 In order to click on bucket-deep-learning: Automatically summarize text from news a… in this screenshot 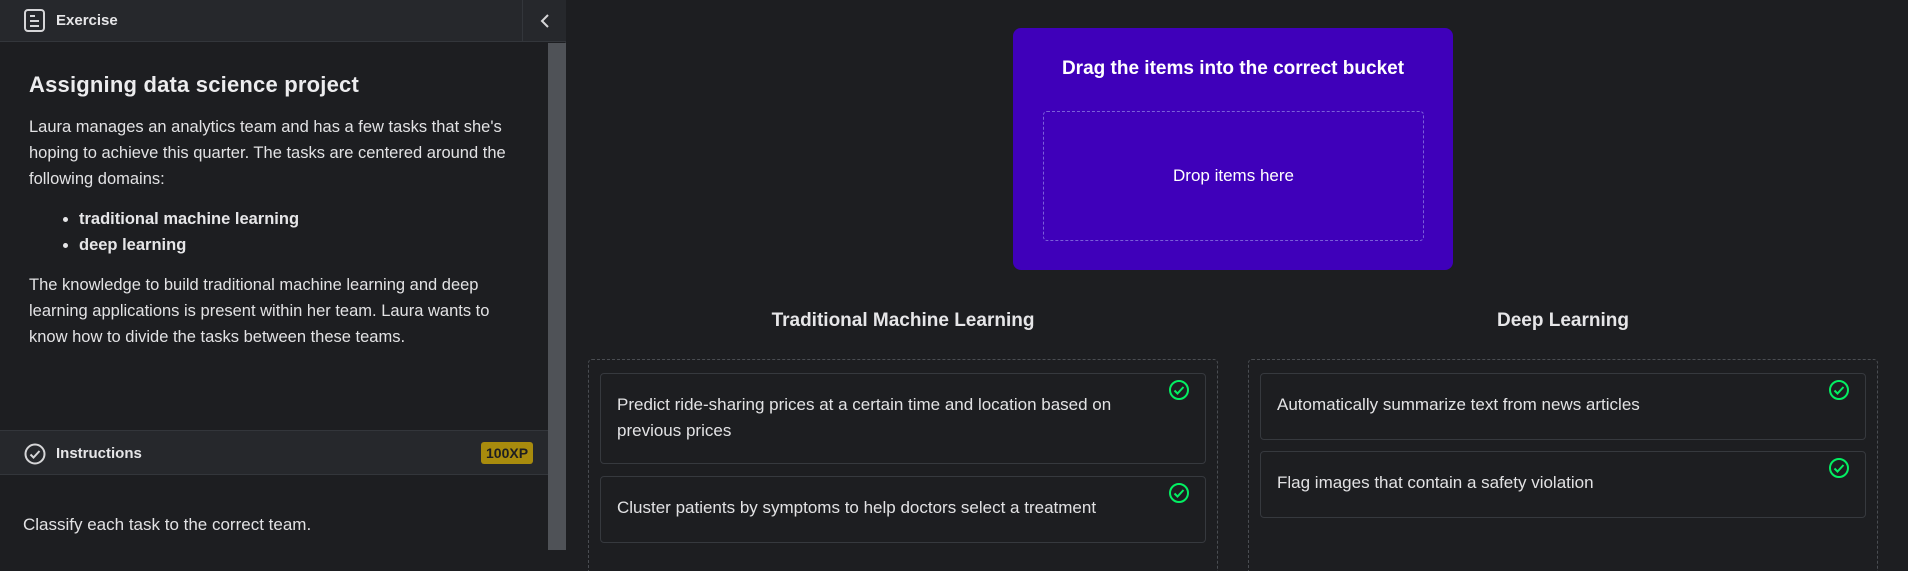, I will do `click(1563, 465)`.